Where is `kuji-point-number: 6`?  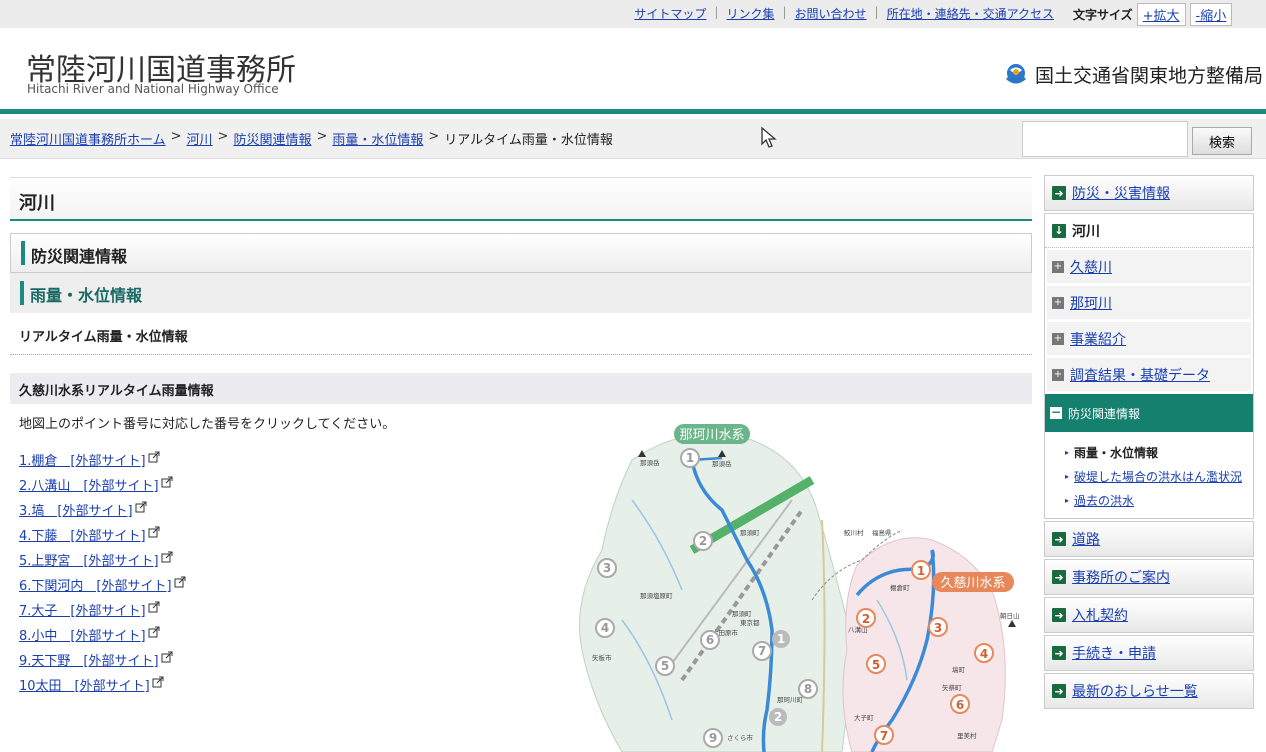
kuji-point-number: 6 is located at coordinates (960, 705).